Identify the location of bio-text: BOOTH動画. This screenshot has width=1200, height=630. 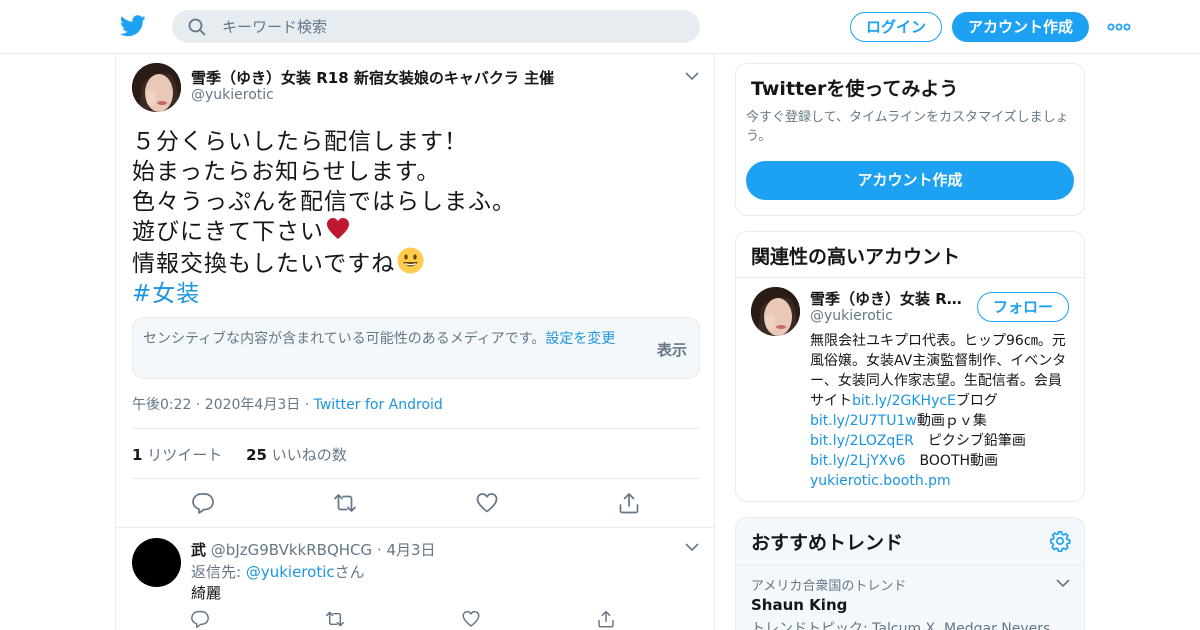
(959, 461).